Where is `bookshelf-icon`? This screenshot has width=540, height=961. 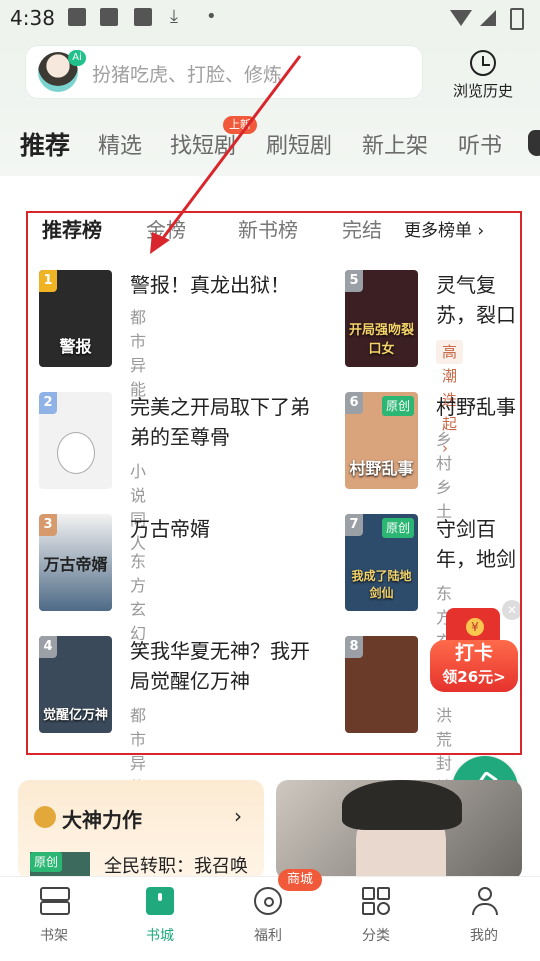 bookshelf-icon is located at coordinates (55, 901).